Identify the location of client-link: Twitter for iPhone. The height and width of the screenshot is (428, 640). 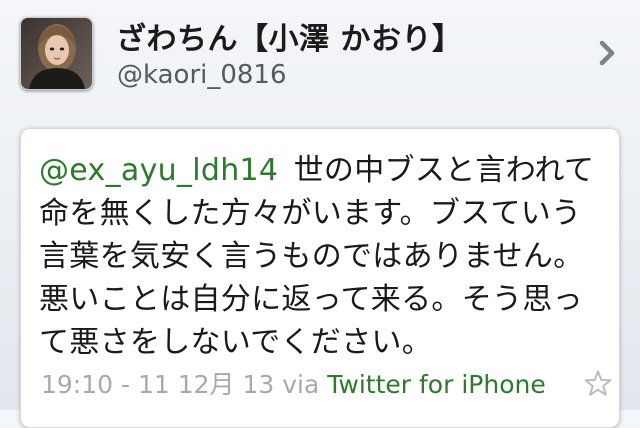
(436, 384).